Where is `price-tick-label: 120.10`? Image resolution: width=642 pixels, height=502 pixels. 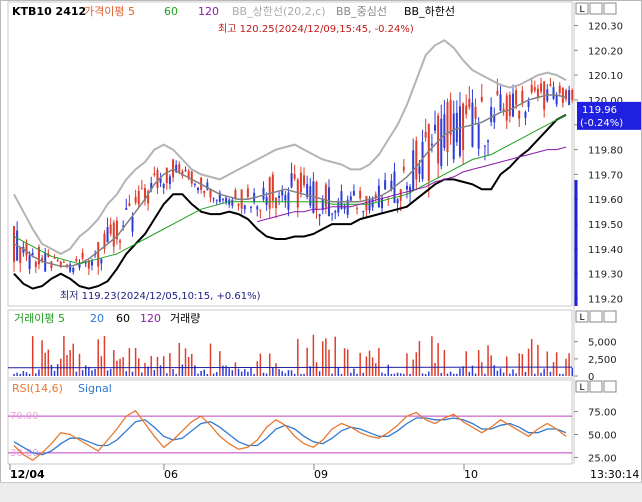
price-tick-label: 120.10 is located at coordinates (605, 76).